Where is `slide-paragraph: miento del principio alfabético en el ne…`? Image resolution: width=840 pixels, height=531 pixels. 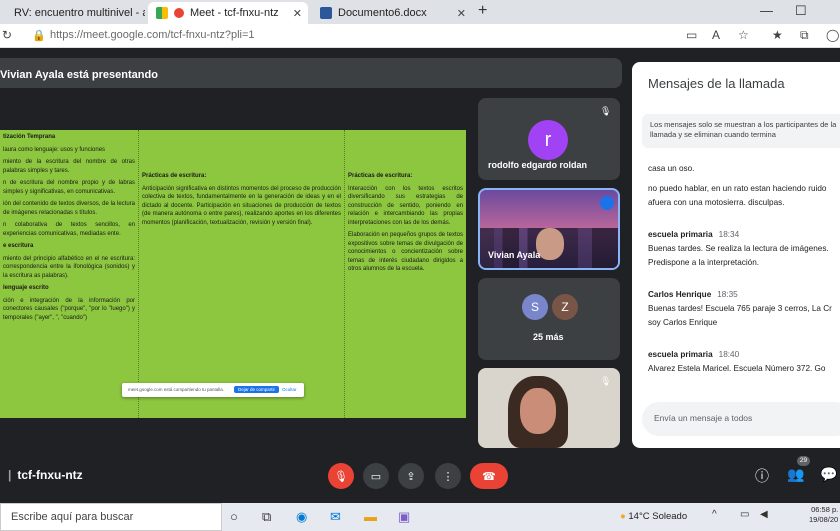 slide-paragraph: miento del principio alfabético en el ne… is located at coordinates (69, 267).